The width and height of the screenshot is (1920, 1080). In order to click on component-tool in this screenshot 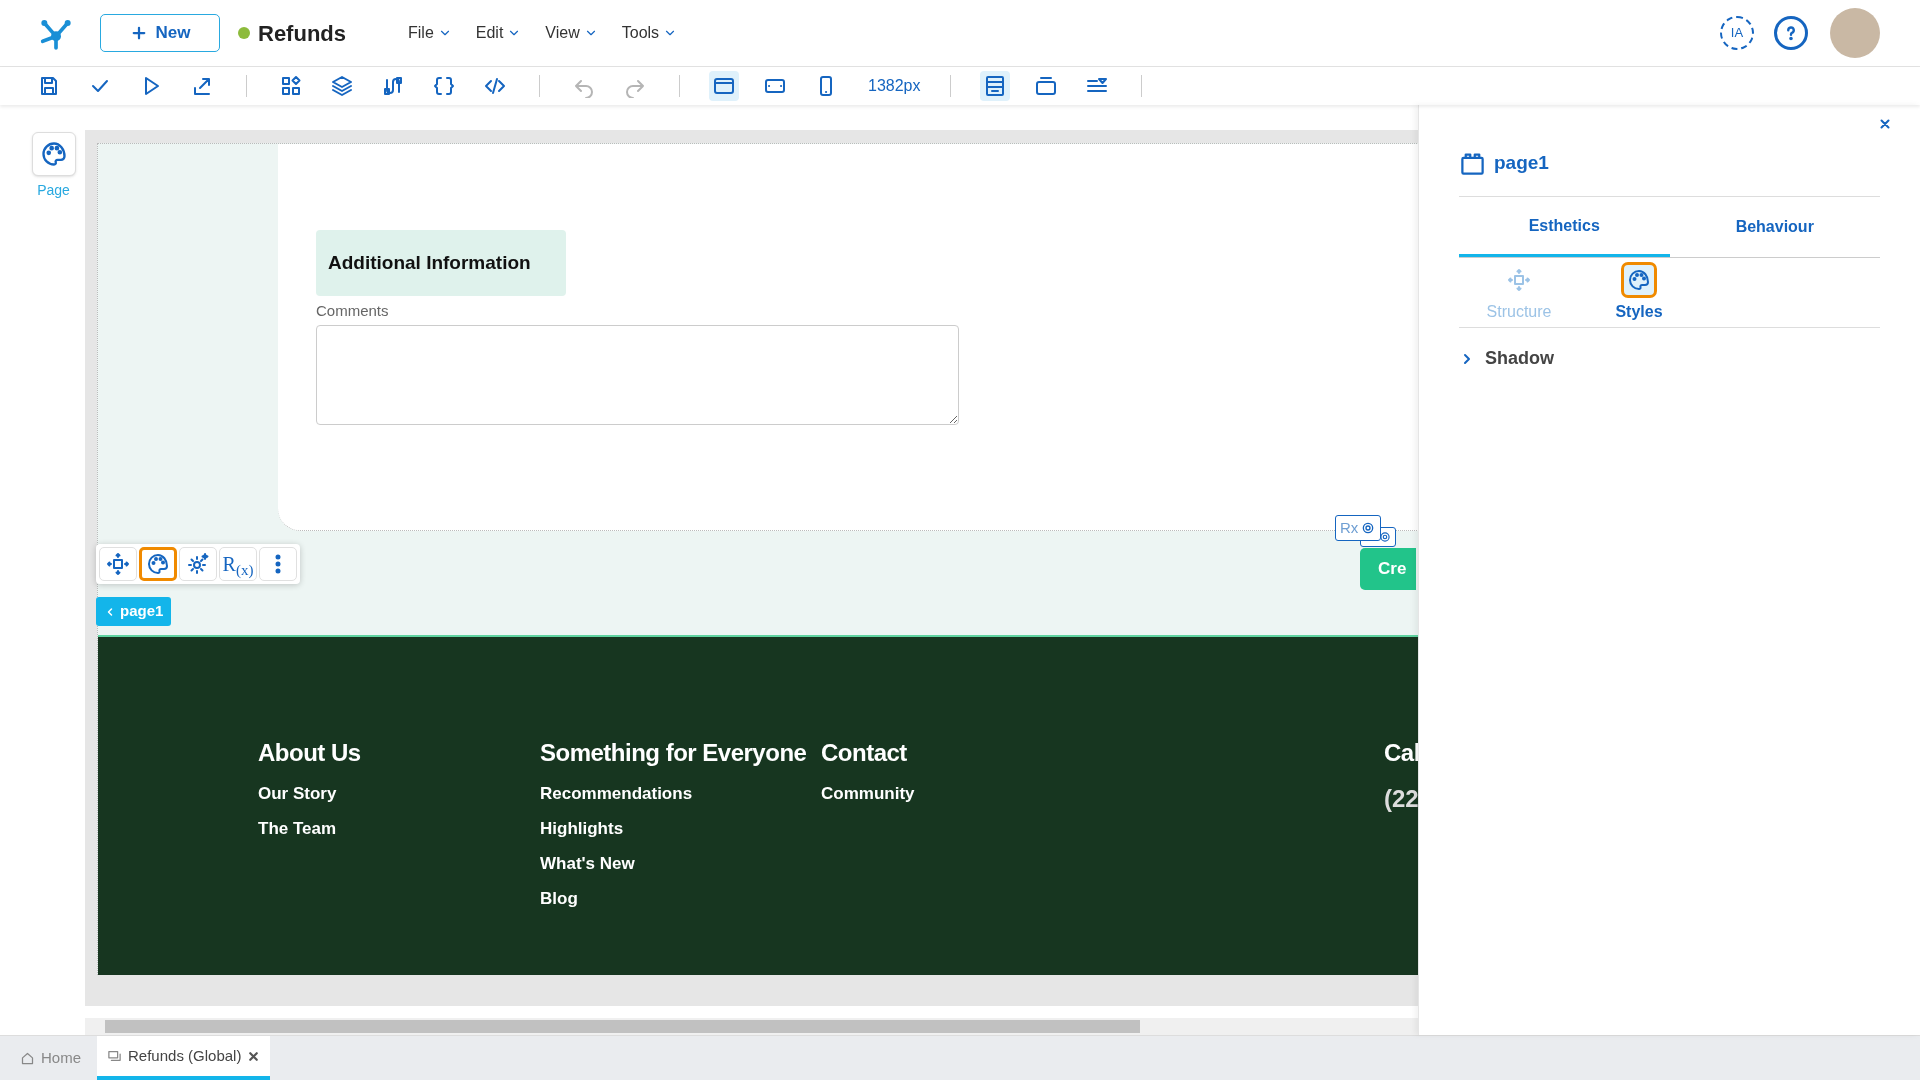, I will do `click(158, 564)`.